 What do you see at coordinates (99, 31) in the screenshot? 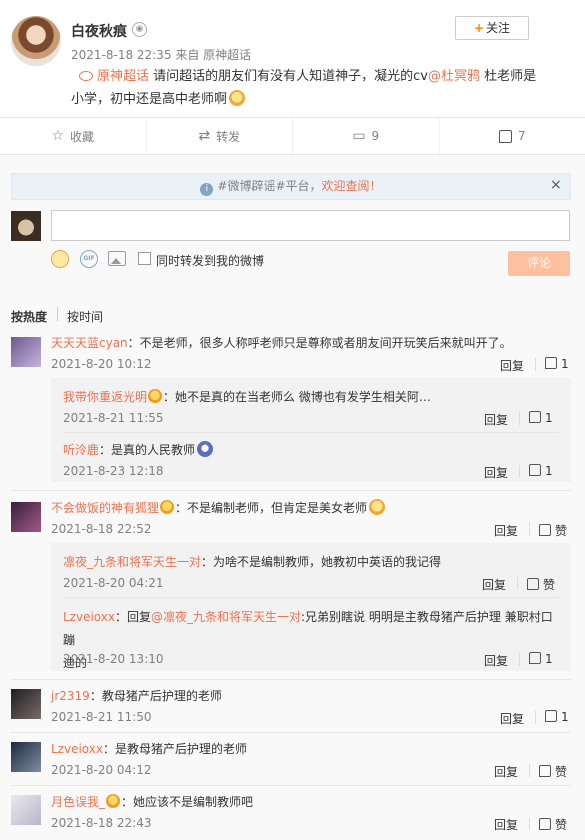
I see `author-name: 白夜秋痕` at bounding box center [99, 31].